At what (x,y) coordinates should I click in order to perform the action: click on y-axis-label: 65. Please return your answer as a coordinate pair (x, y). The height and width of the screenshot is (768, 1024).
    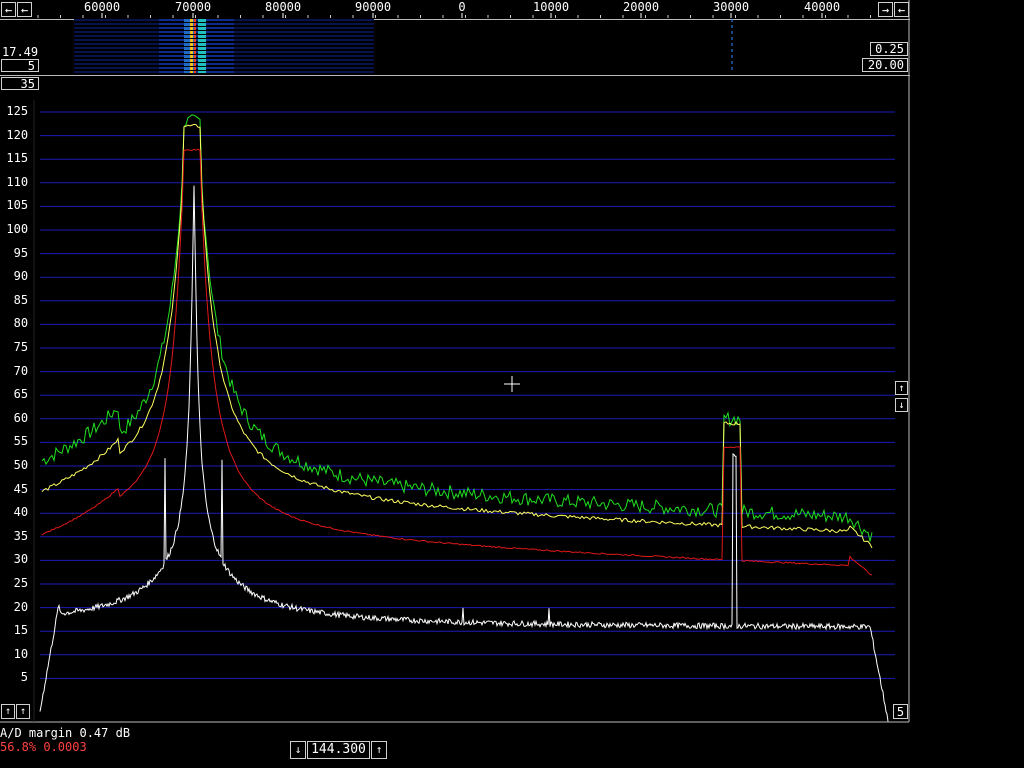
    Looking at the image, I should click on (21, 394).